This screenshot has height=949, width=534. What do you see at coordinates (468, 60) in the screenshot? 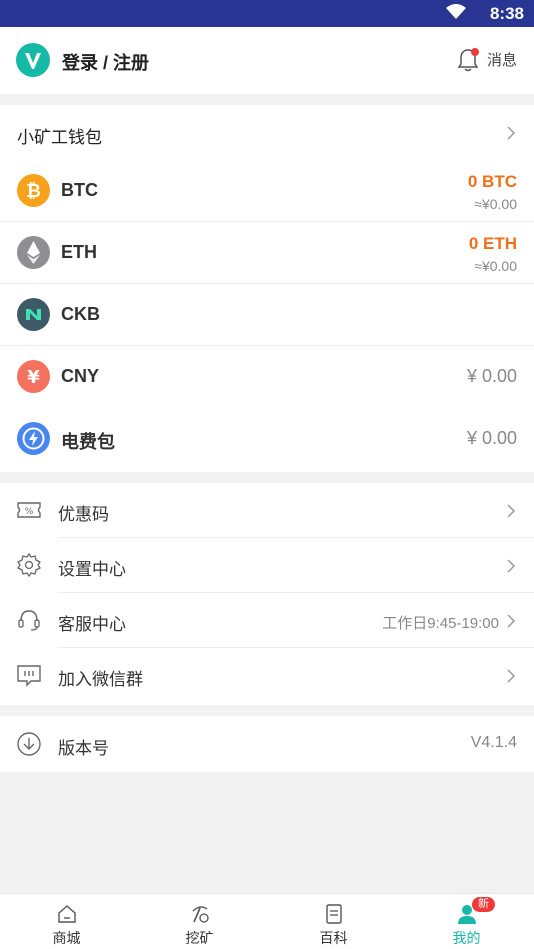
I see `bell-icon` at bounding box center [468, 60].